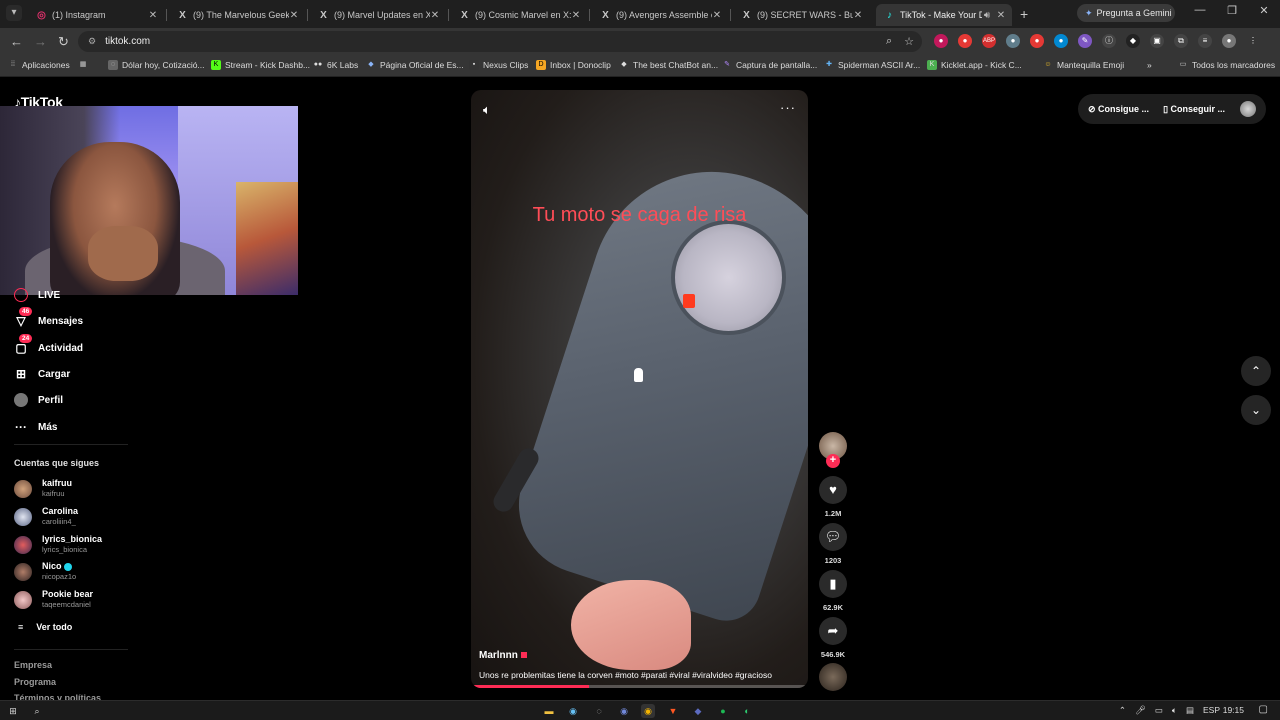 The width and height of the screenshot is (1280, 720). Describe the element at coordinates (503, 655) in the screenshot. I see `video-author: Marlnnn` at that location.